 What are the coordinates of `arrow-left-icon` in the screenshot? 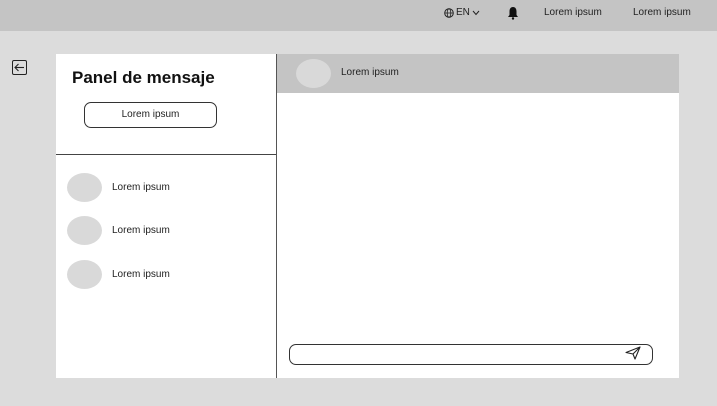 It's located at (19, 68).